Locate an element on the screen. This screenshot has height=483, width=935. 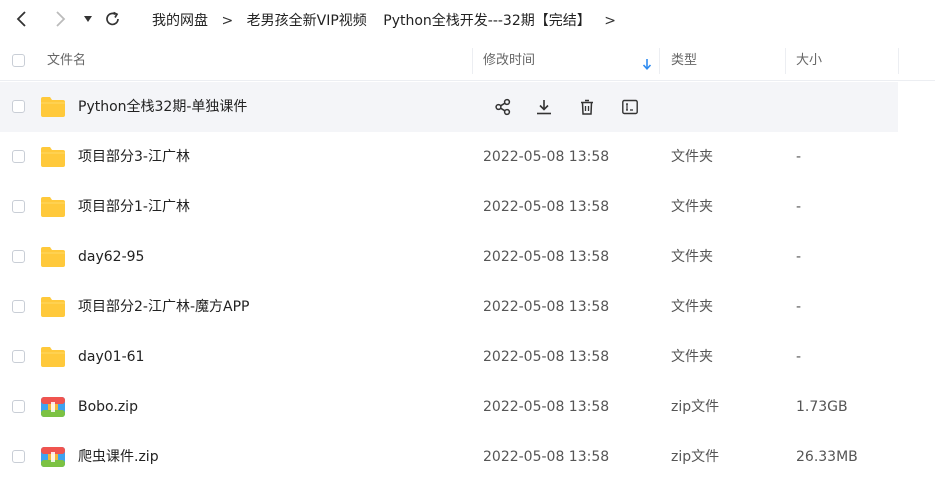
file-name: day62-95 is located at coordinates (111, 257).